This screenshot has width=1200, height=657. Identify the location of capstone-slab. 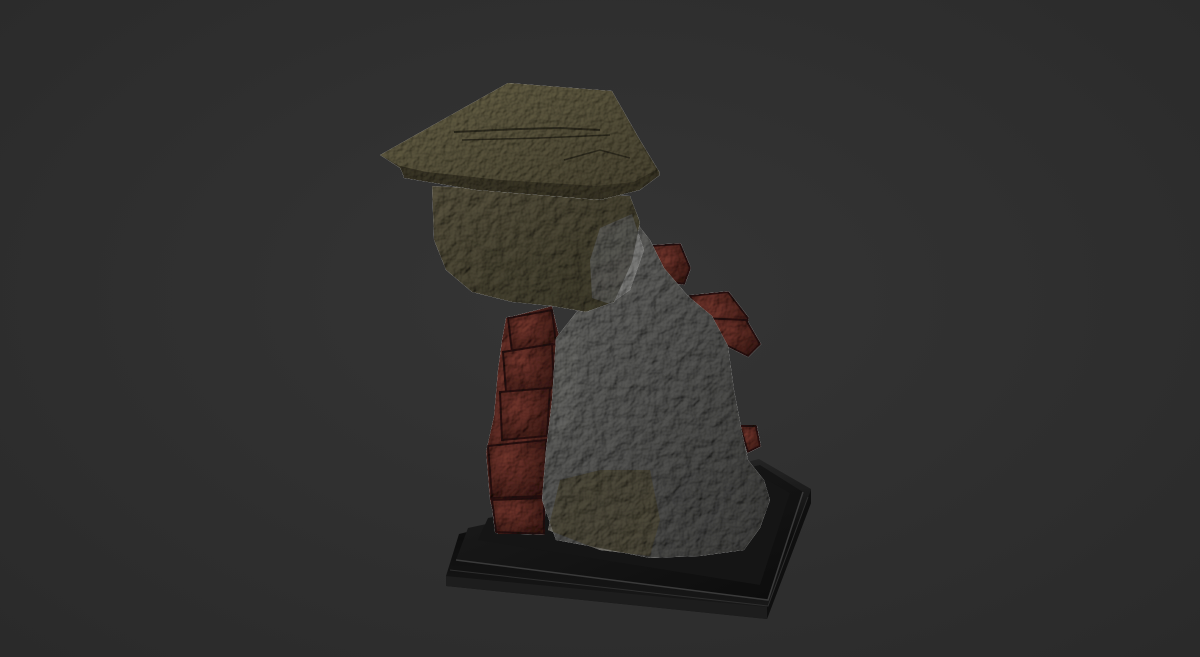
(520, 141).